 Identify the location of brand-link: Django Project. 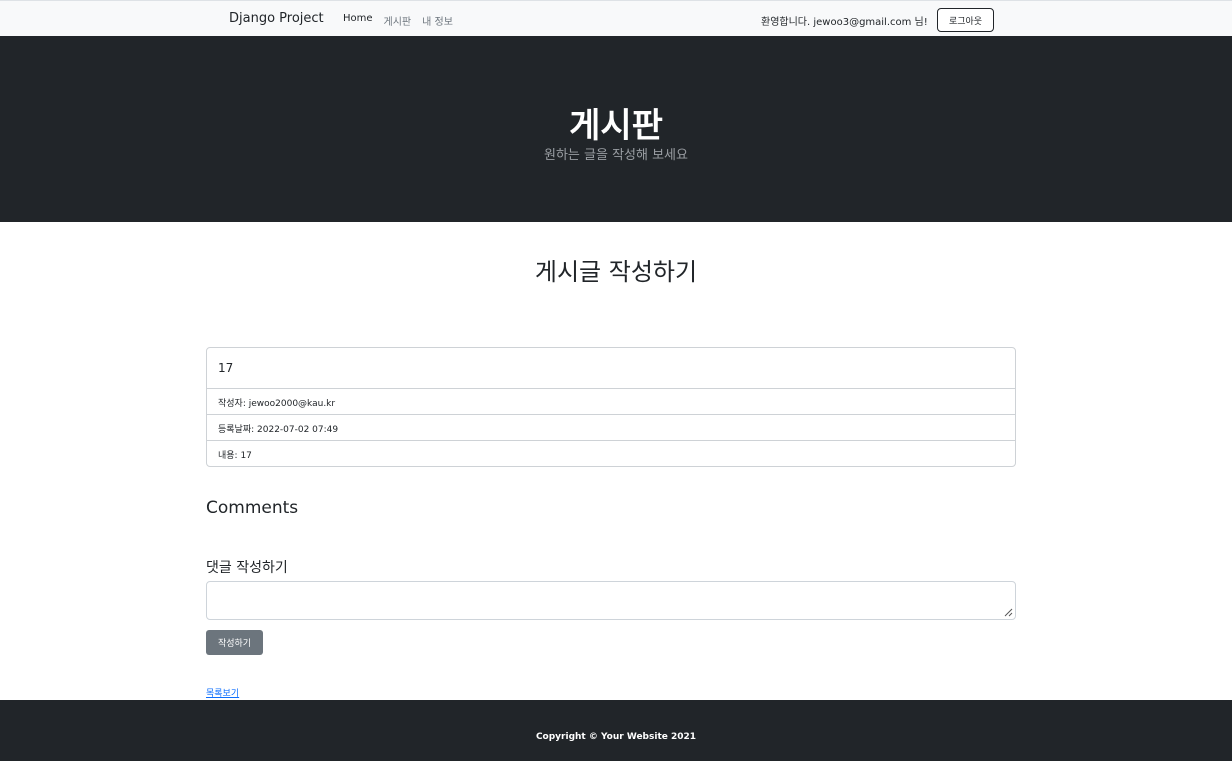
(276, 18).